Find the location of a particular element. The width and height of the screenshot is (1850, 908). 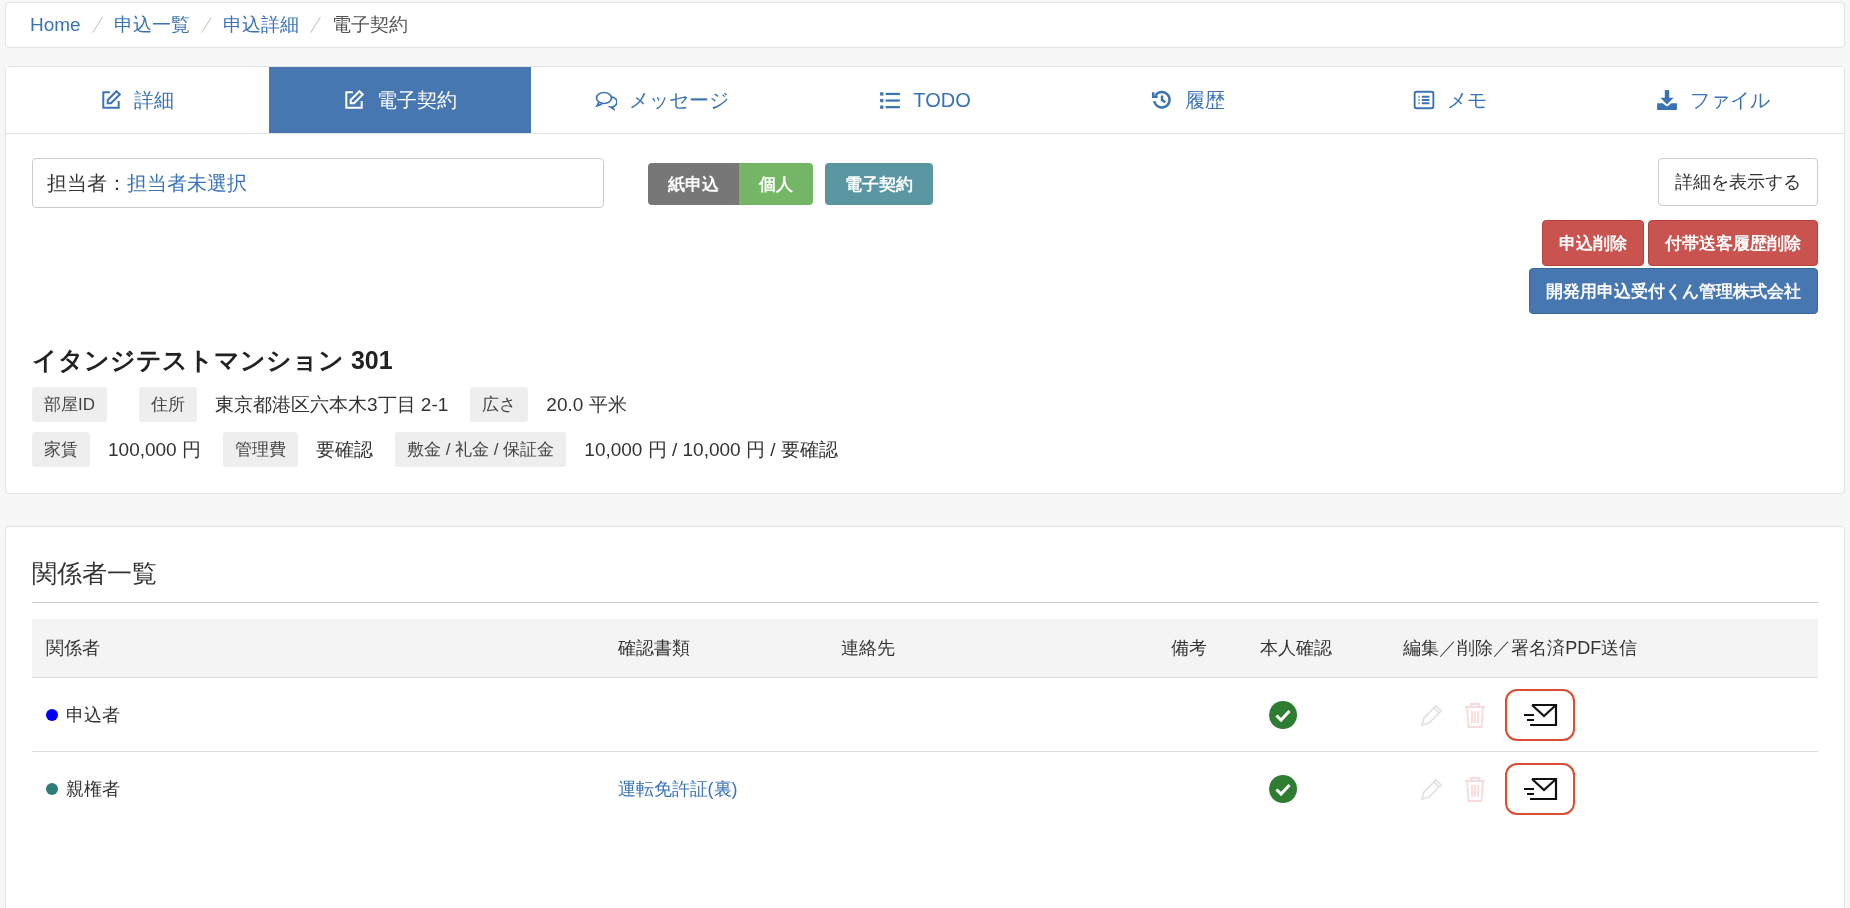

delete-button: 付帯送客履歴削除 is located at coordinates (1733, 243).